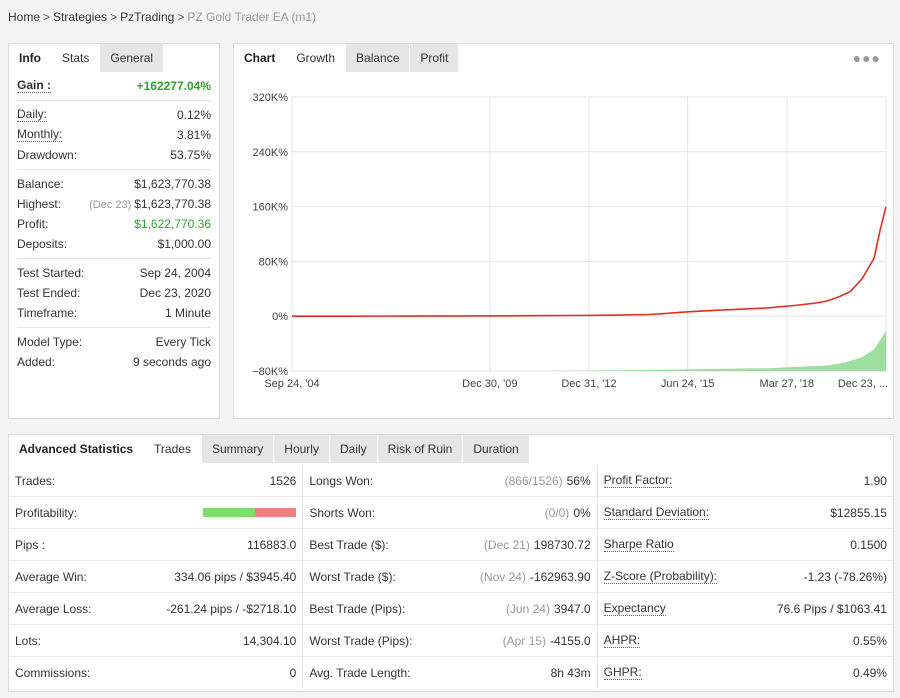  I want to click on stat-row: GHPR: 0.49%, so click(745, 673).